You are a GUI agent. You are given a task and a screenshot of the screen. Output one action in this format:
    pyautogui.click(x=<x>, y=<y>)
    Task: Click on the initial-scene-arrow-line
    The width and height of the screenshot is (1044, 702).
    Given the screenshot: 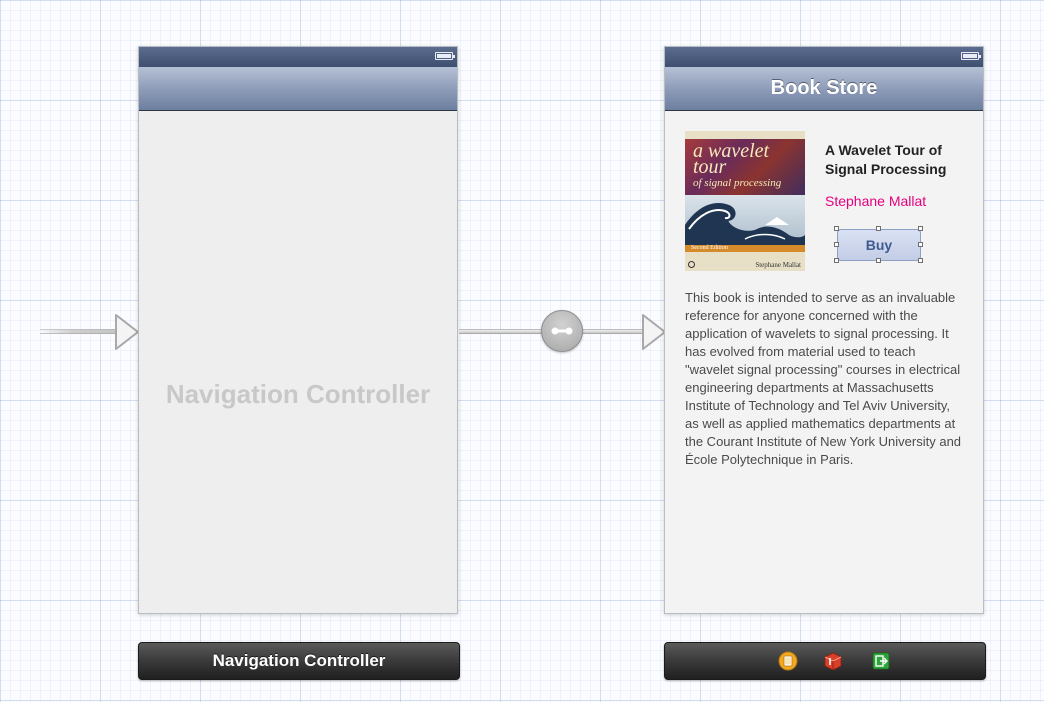 What is the action you would take?
    pyautogui.click(x=80, y=331)
    